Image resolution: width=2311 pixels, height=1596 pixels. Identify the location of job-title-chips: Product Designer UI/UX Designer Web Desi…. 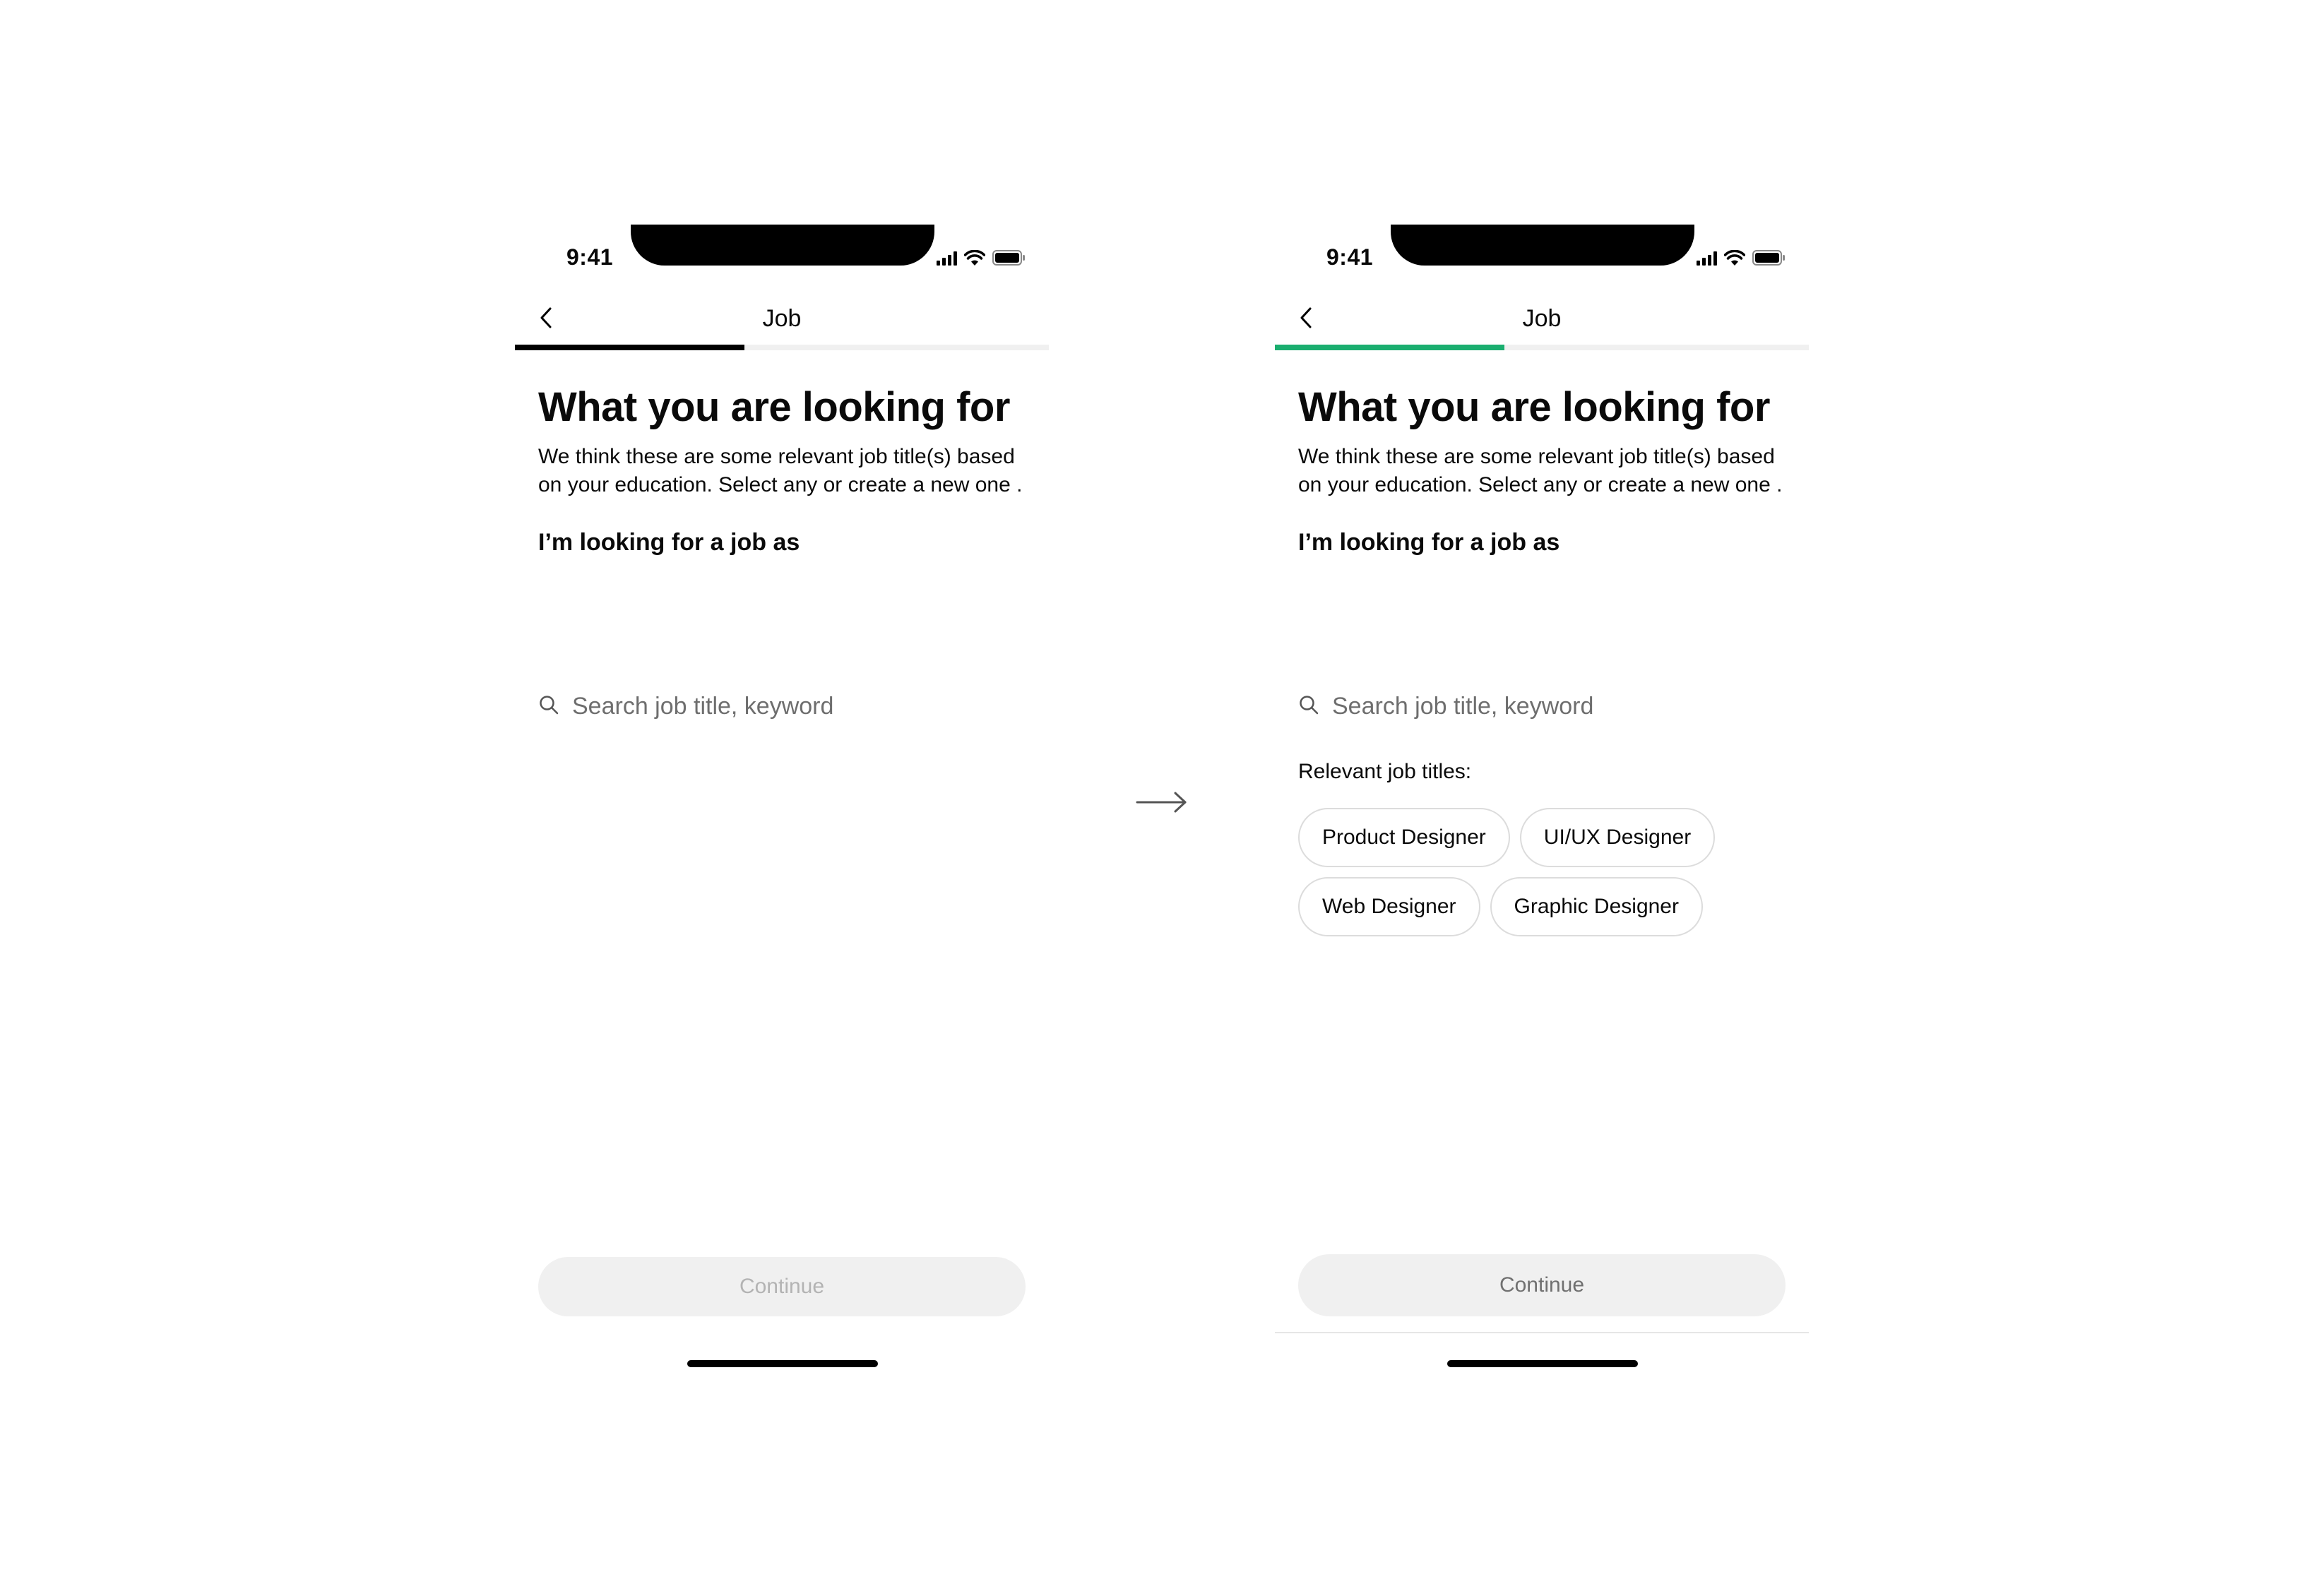
(1542, 872).